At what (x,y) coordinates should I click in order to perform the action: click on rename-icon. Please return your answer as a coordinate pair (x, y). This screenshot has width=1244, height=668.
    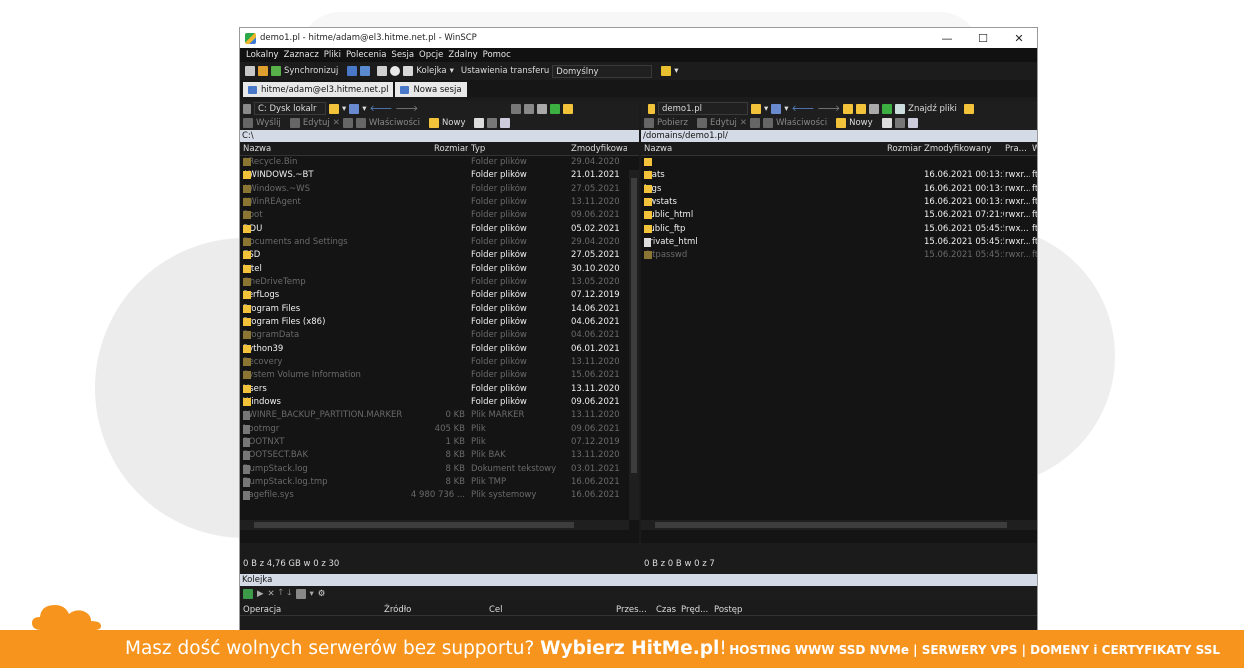
    Looking at the image, I should click on (754, 123).